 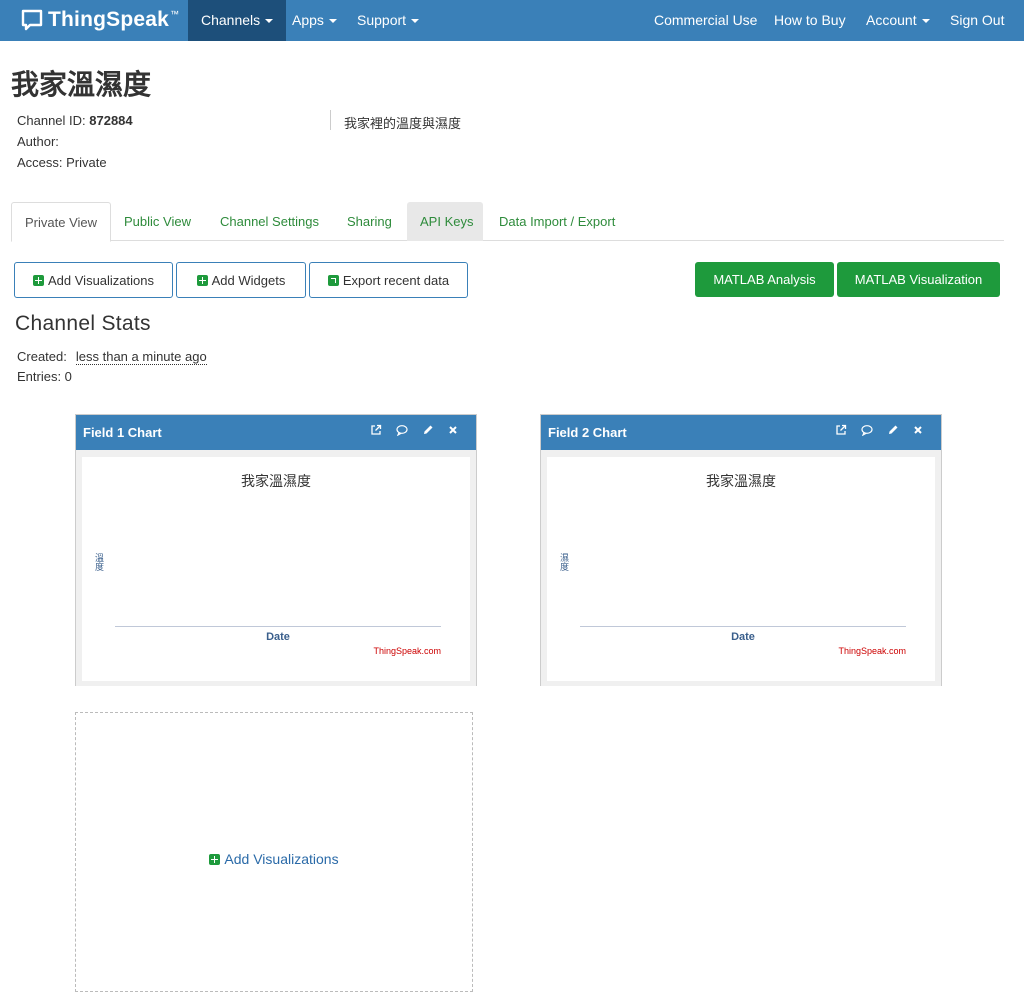 I want to click on stat-entries: Entries: 0, so click(x=44, y=376).